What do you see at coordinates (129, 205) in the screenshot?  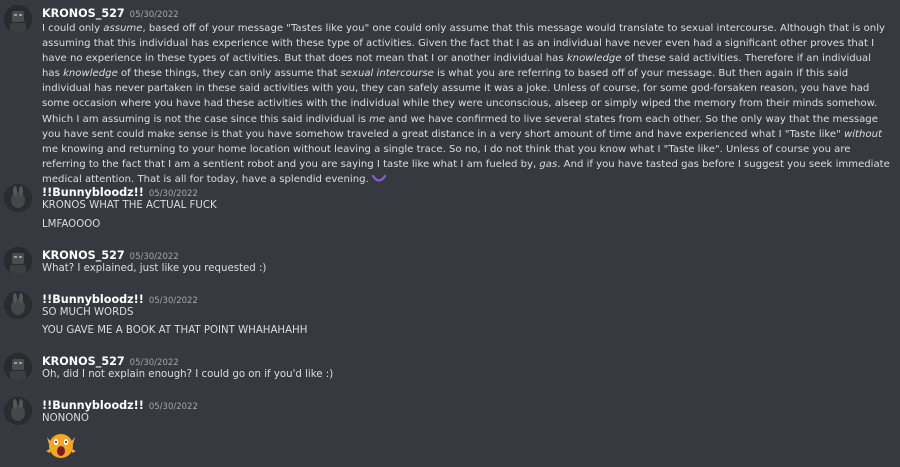 I see `message-text: KRONOS WHAT THE ACTUAL FUCK` at bounding box center [129, 205].